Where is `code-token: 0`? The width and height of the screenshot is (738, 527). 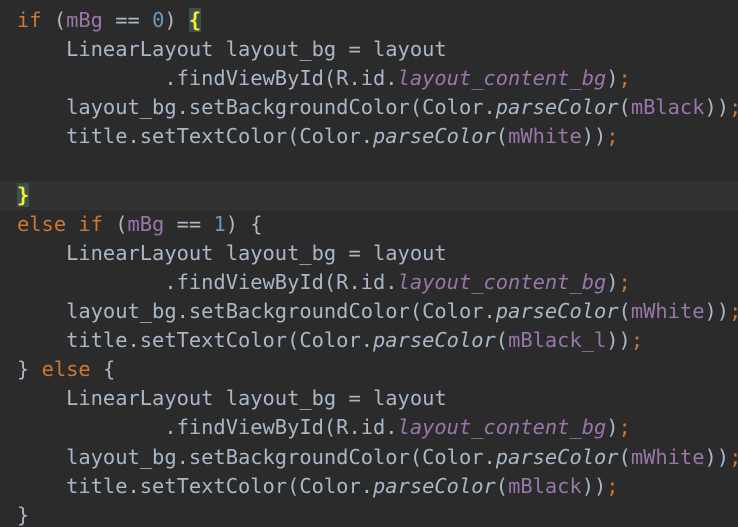
code-token: 0 is located at coordinates (158, 20).